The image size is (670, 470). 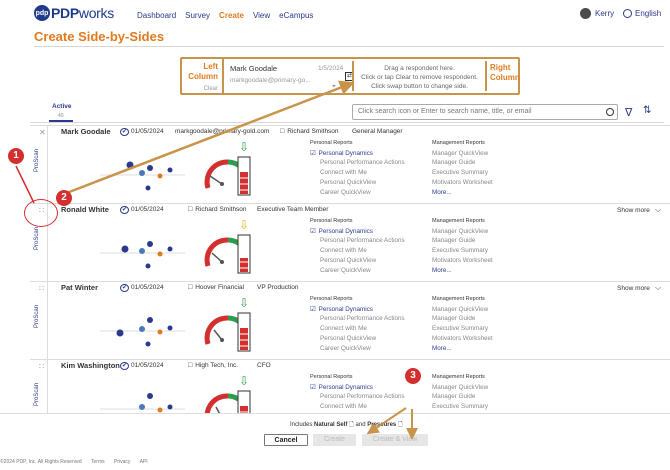 I want to click on drag-handle-highlight, so click(x=41, y=213).